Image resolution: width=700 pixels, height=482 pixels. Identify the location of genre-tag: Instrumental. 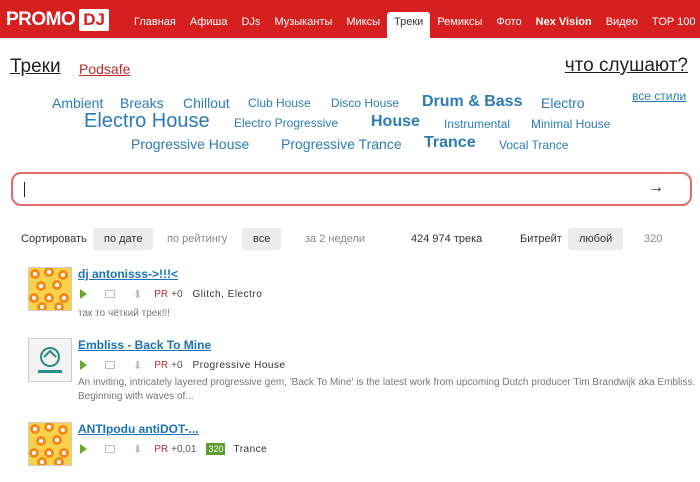
(477, 124).